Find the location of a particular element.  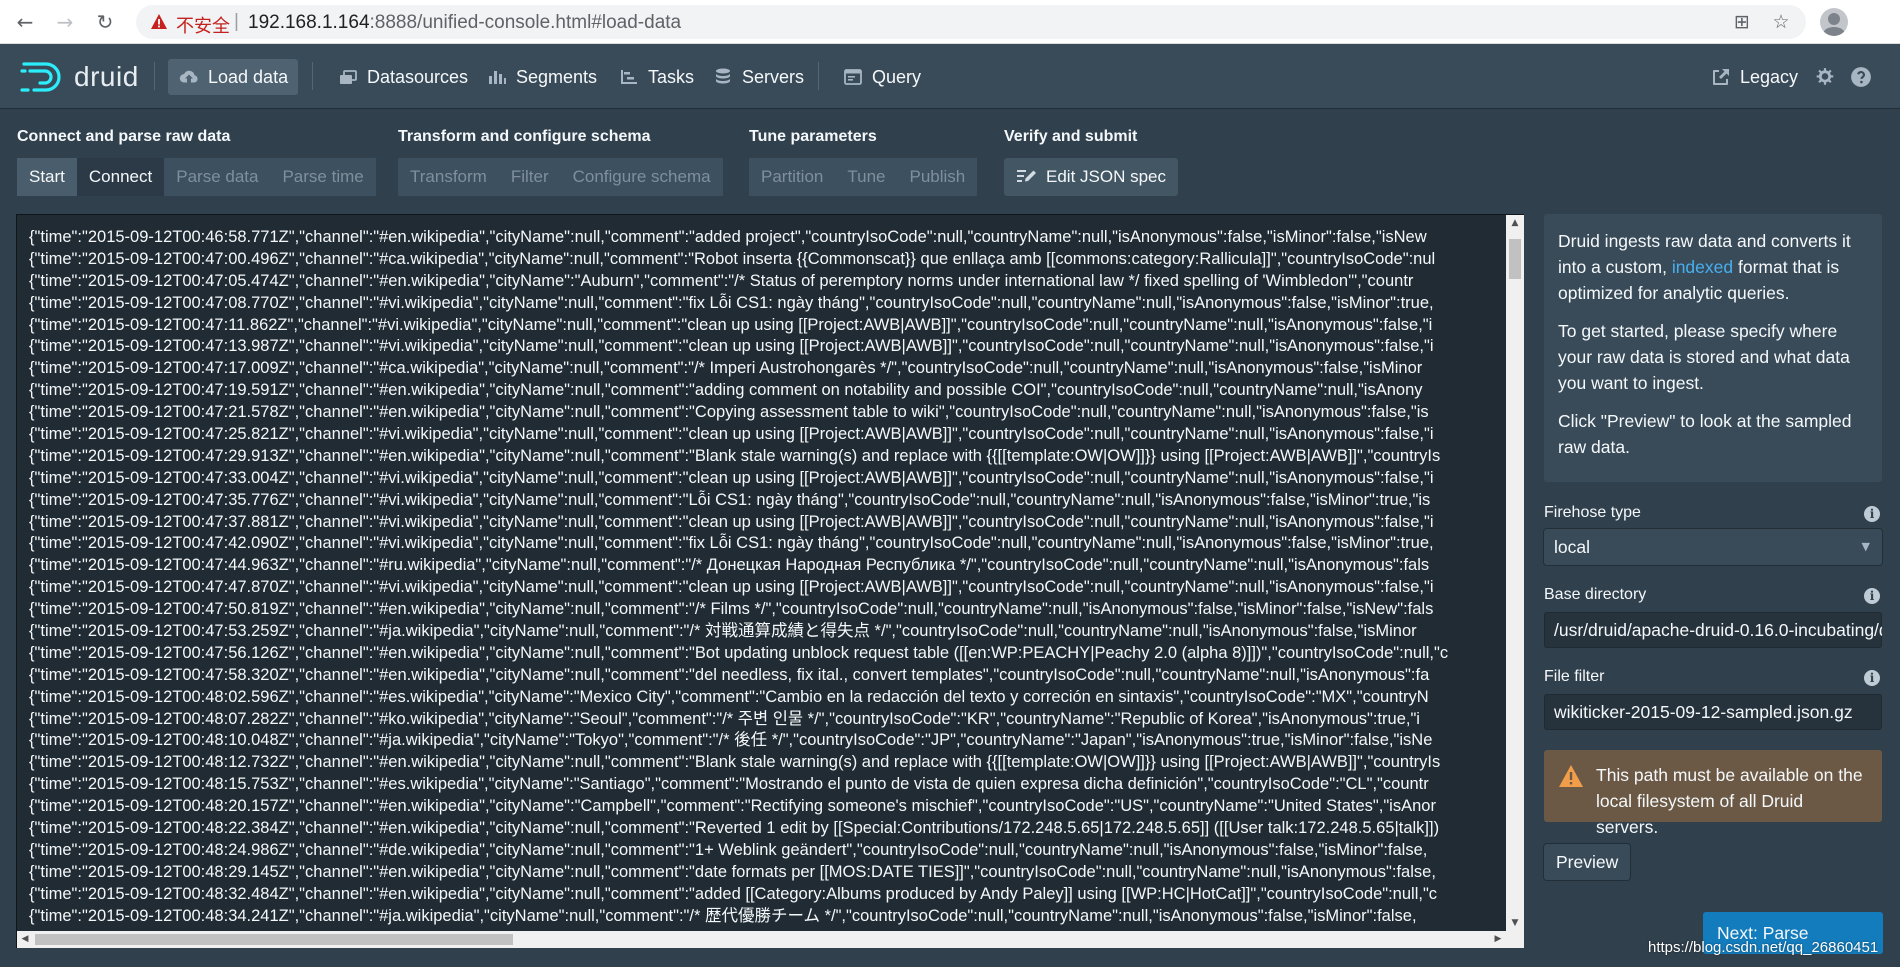

base-directory-label: Base directory is located at coordinates (1595, 594).